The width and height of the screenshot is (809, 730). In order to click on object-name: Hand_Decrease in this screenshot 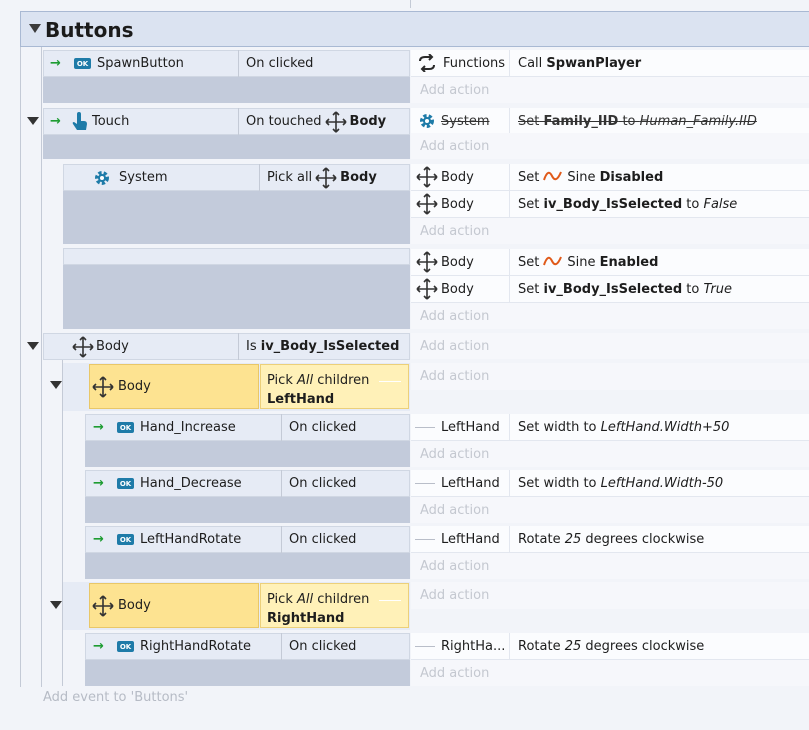, I will do `click(191, 483)`.